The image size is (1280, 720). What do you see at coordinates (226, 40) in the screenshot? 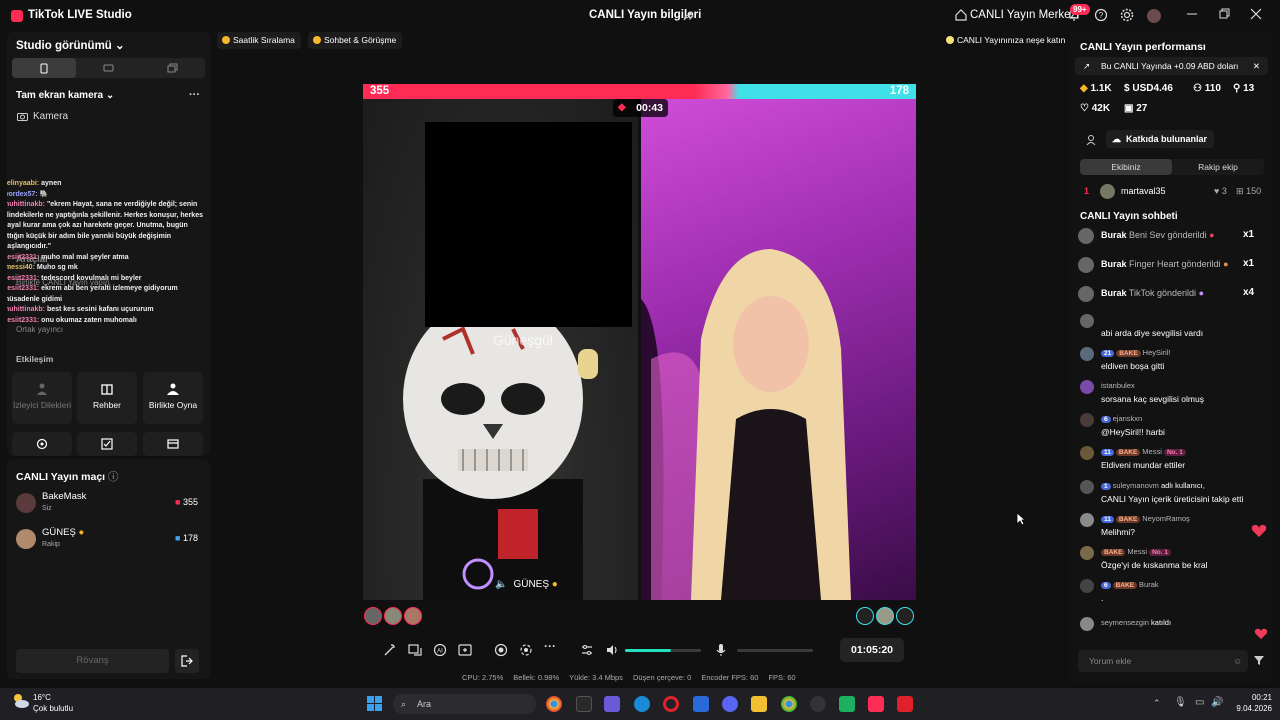
I see `fire-icon` at bounding box center [226, 40].